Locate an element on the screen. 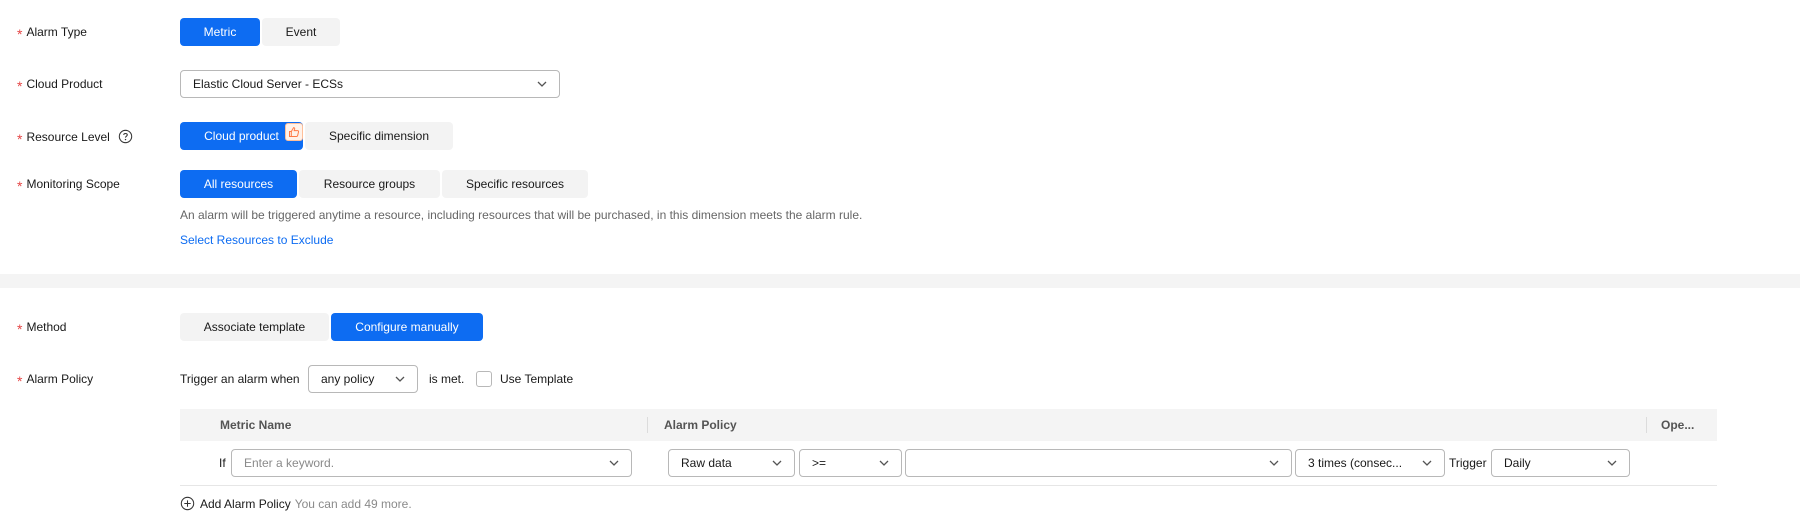 The image size is (1800, 530). trigger-condition-suffix: is met. is located at coordinates (447, 379).